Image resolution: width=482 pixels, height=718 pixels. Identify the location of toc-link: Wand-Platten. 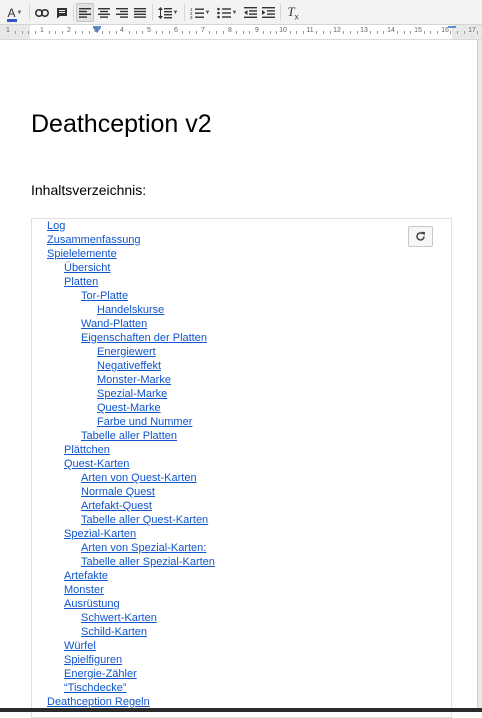
(114, 324).